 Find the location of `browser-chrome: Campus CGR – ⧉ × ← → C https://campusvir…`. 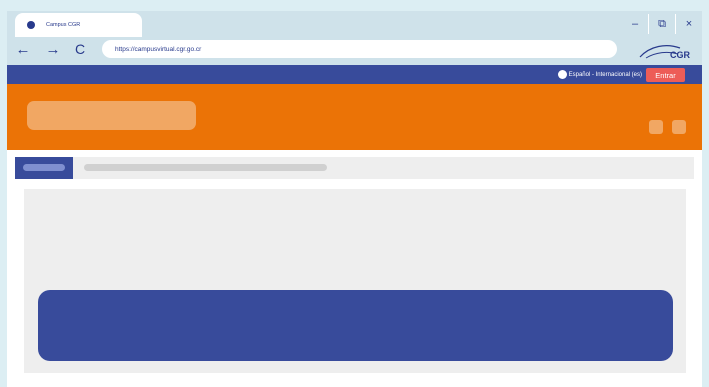

browser-chrome: Campus CGR – ⧉ × ← → C https://campusvir… is located at coordinates (354, 38).